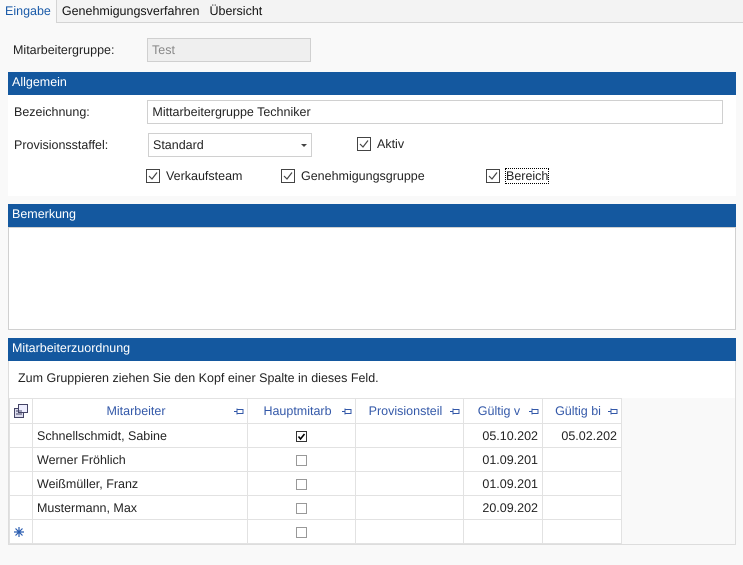 This screenshot has width=743, height=565. I want to click on checkbox-label: Verkaufsteam, so click(204, 175).